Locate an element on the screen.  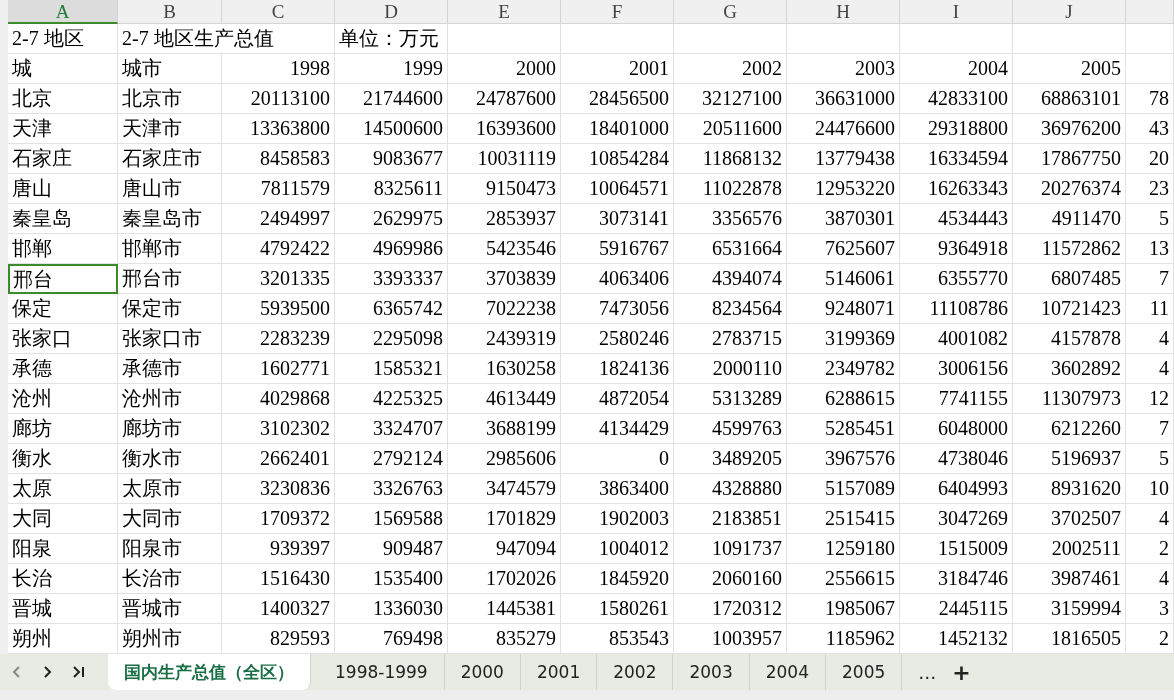
table-cell: 承德 is located at coordinates (63, 369).